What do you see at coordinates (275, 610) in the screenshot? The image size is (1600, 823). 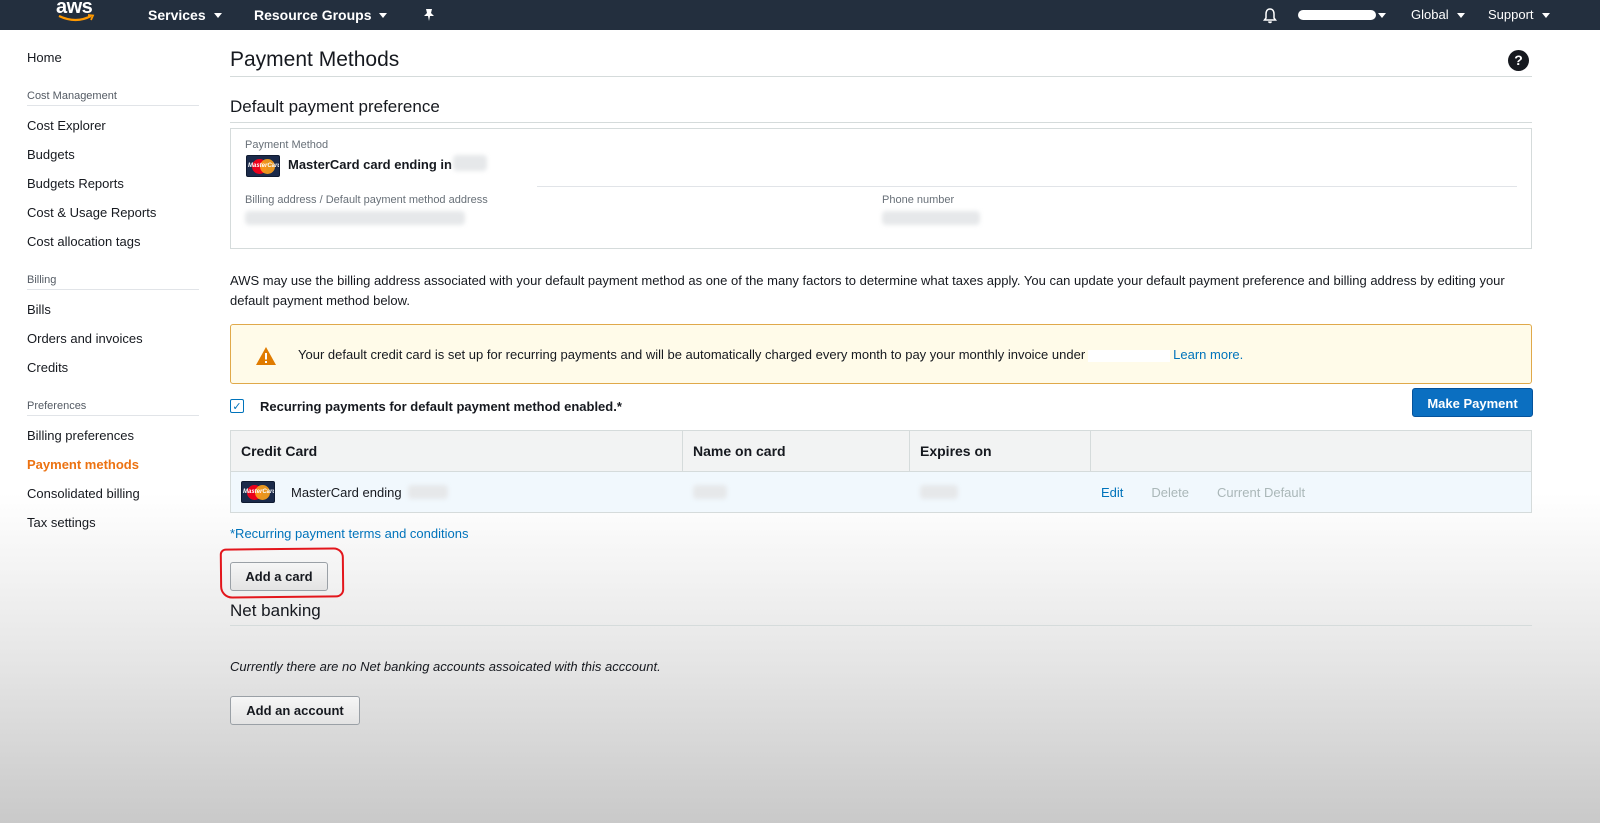 I see `net-banking-heading: Net banking` at bounding box center [275, 610].